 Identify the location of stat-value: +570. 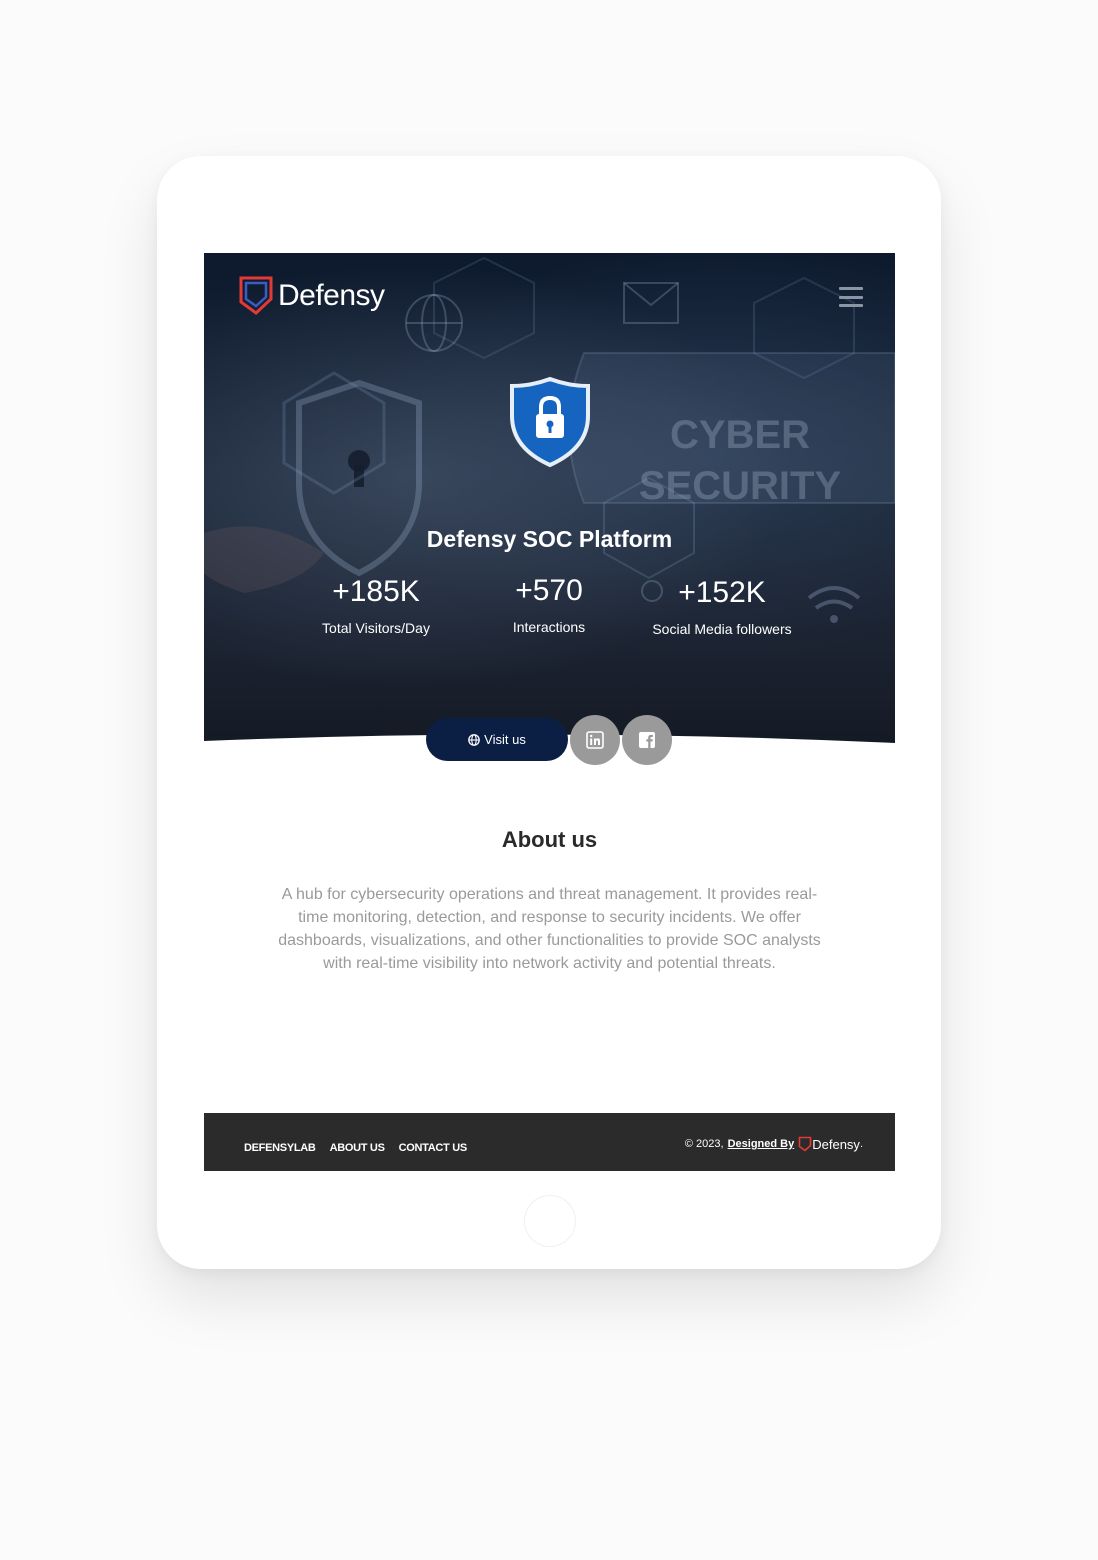
(549, 590).